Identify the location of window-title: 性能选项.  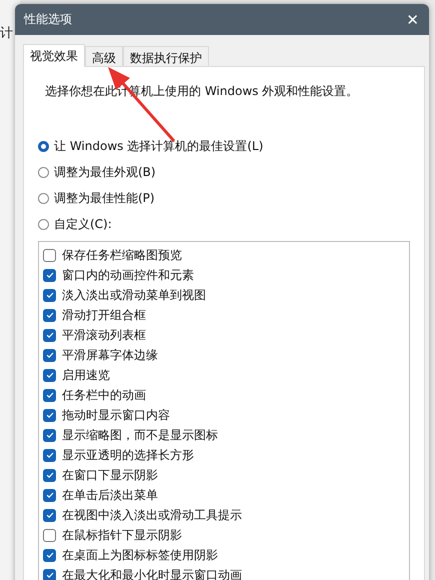
(48, 19).